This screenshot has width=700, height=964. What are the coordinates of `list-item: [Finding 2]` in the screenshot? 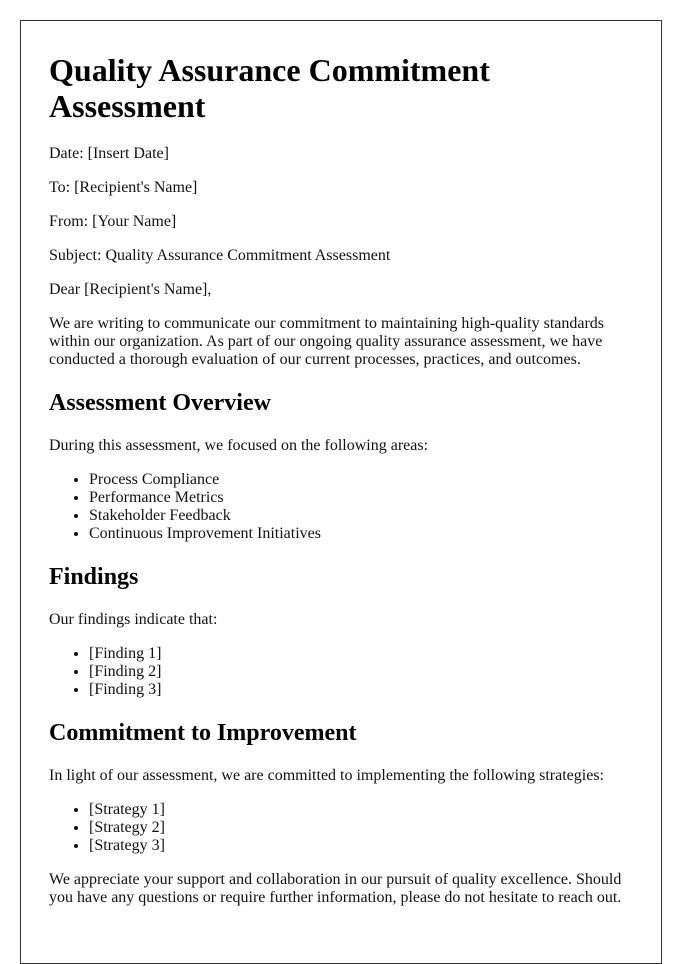 It's located at (361, 672).